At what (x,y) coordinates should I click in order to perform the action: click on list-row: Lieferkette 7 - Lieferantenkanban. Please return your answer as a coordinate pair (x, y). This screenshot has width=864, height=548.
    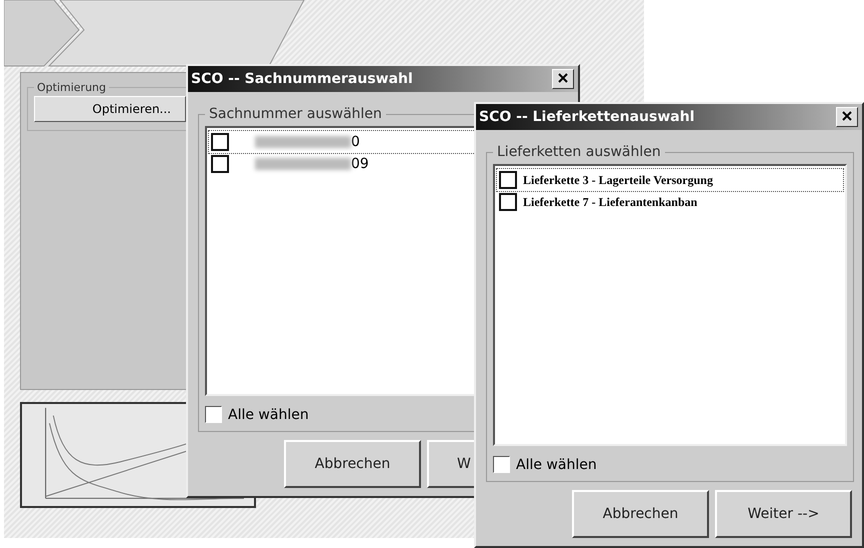
    Looking at the image, I should click on (670, 202).